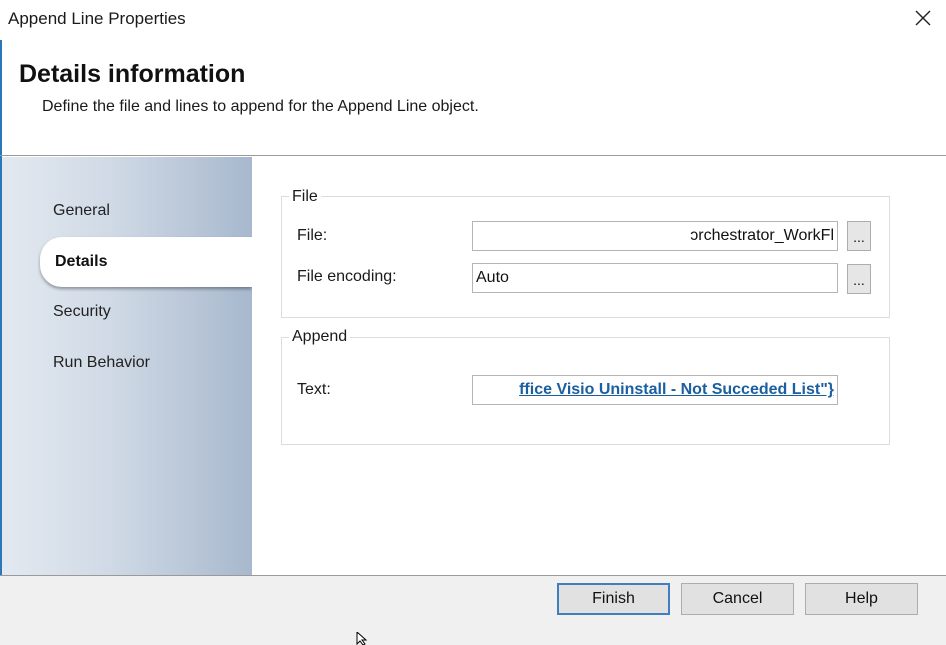 This screenshot has width=946, height=645. What do you see at coordinates (312, 235) in the screenshot?
I see `file-label: File:` at bounding box center [312, 235].